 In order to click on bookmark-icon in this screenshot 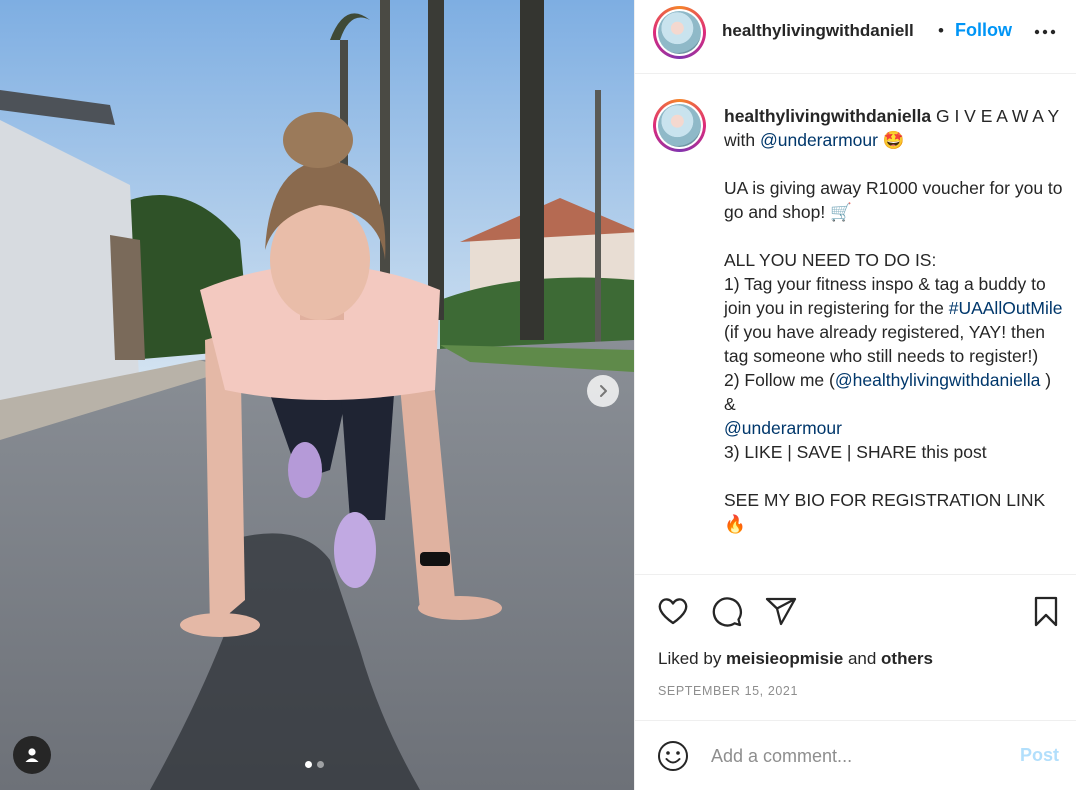, I will do `click(1046, 611)`.